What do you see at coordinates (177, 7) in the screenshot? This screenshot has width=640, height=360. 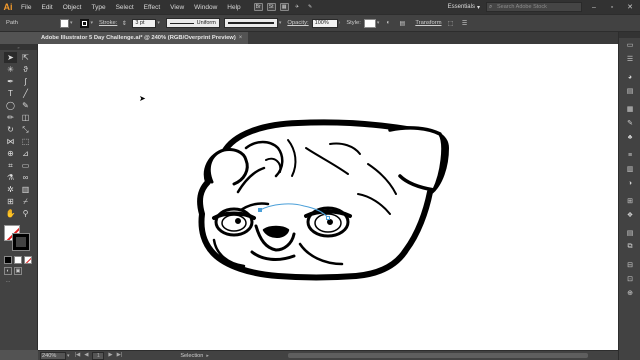 I see `menu-view: View` at bounding box center [177, 7].